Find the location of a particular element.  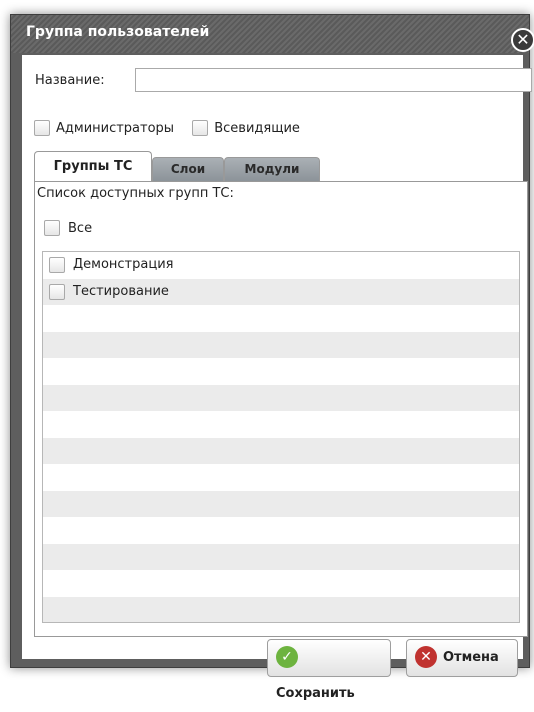

tab-vehicle-groups: Группы ТС is located at coordinates (93, 166).